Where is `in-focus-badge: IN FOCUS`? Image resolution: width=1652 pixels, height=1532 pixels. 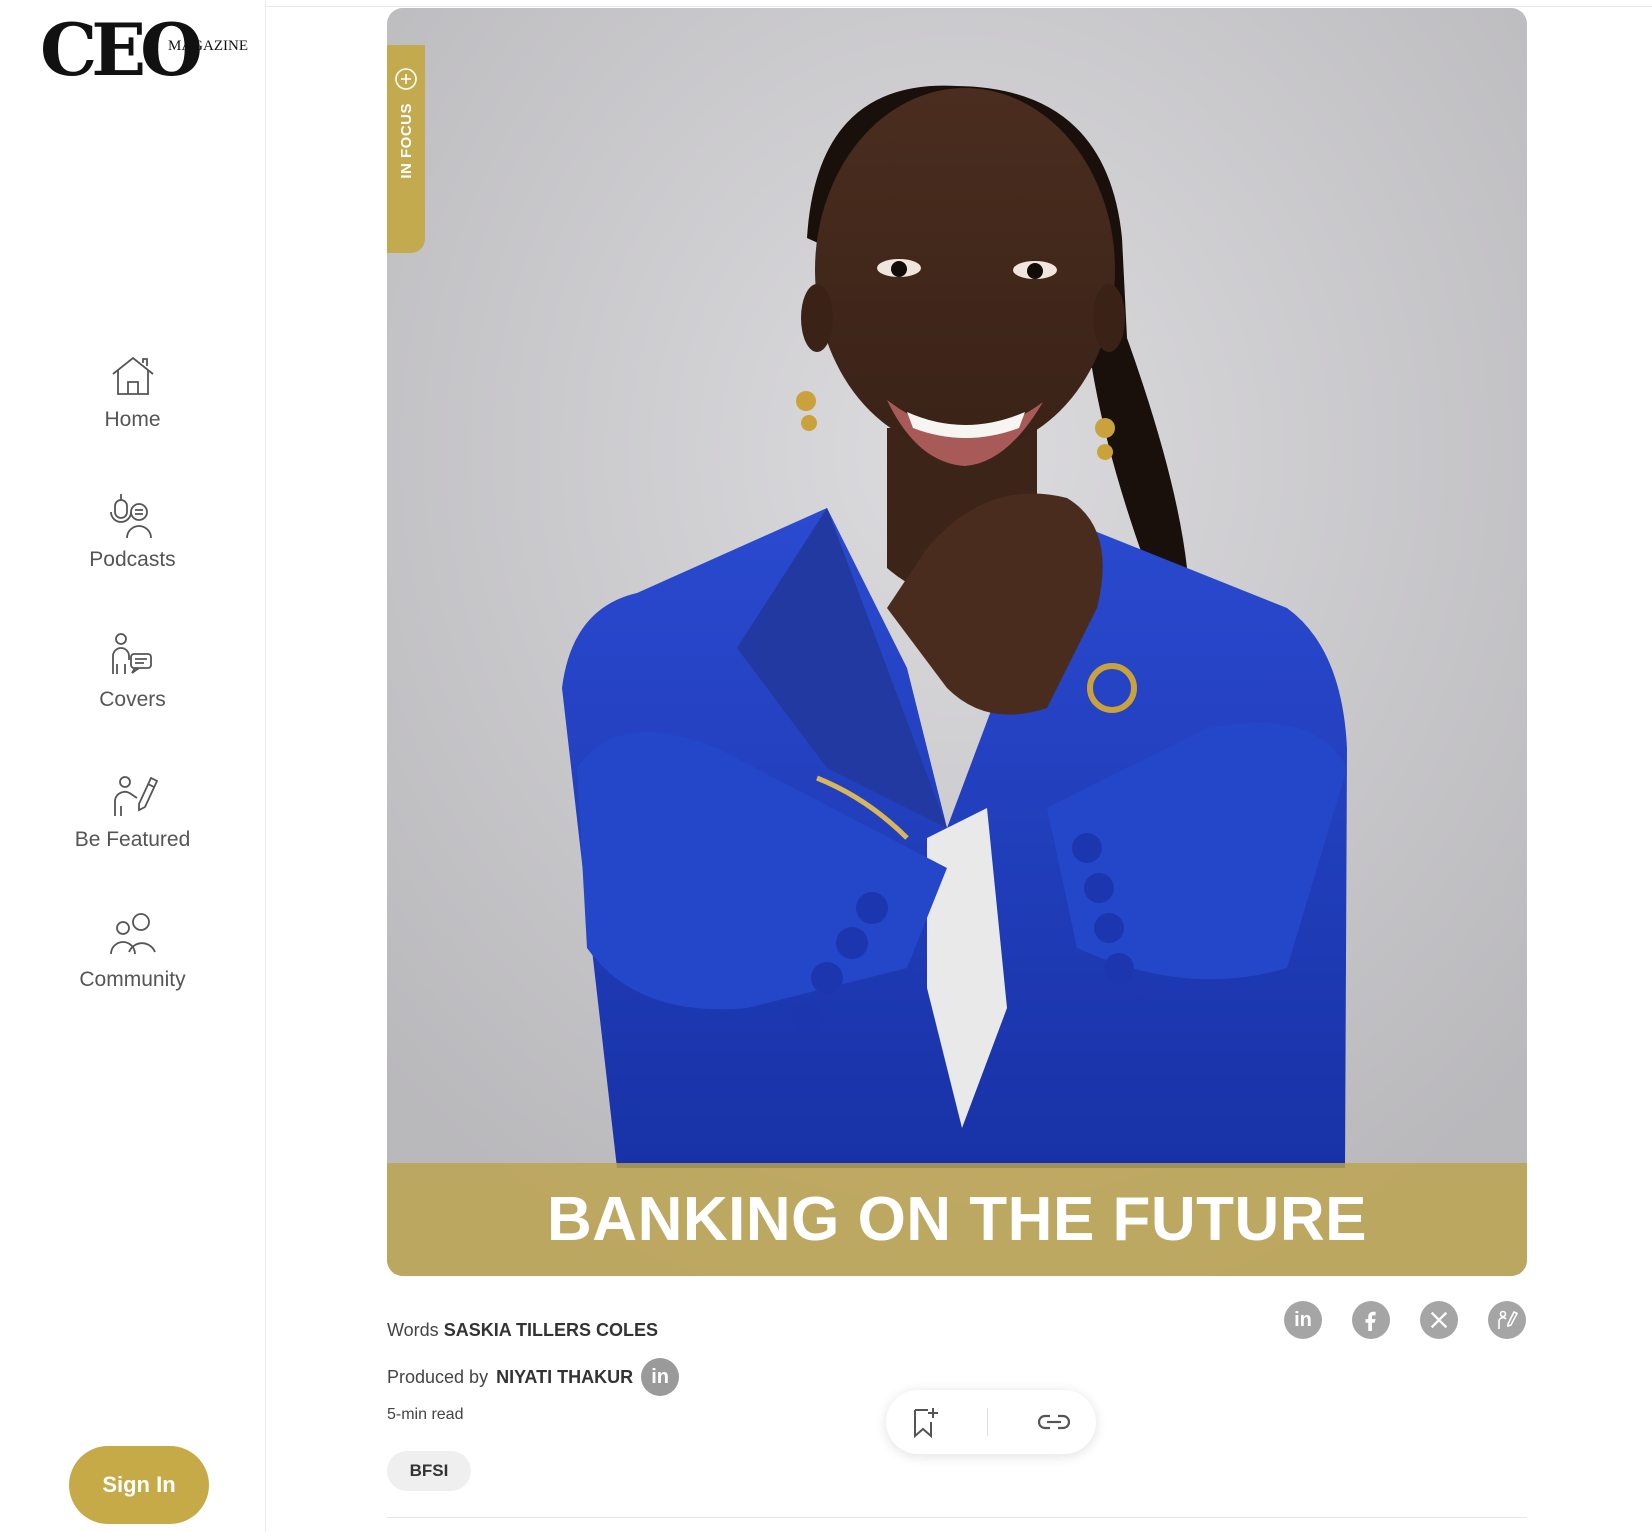 in-focus-badge: IN FOCUS is located at coordinates (406, 149).